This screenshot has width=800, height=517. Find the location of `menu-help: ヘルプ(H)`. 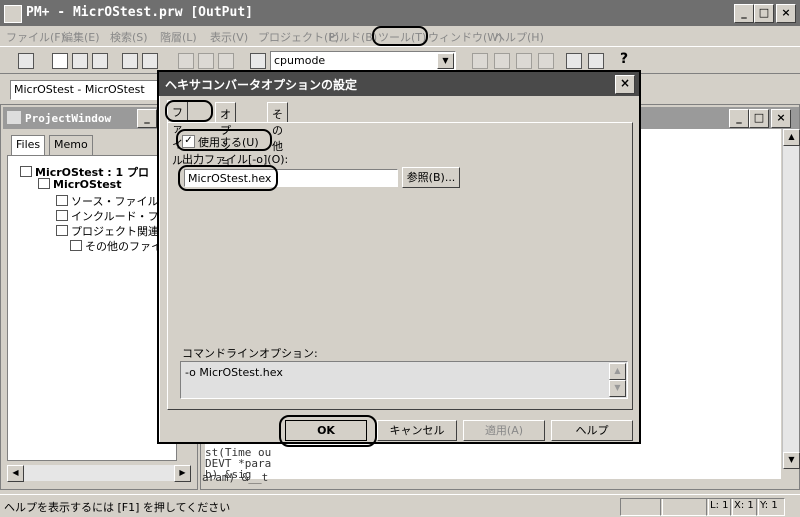

menu-help: ヘルプ(H) is located at coordinates (519, 37).